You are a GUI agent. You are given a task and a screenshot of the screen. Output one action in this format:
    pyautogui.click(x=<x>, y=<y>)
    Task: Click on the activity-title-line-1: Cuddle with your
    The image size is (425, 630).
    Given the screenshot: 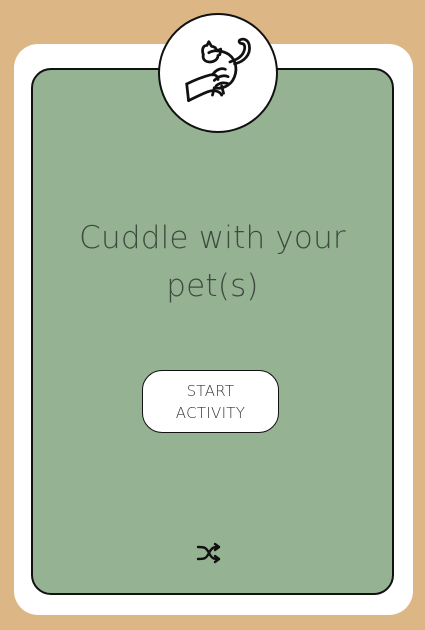 What is the action you would take?
    pyautogui.click(x=212, y=238)
    